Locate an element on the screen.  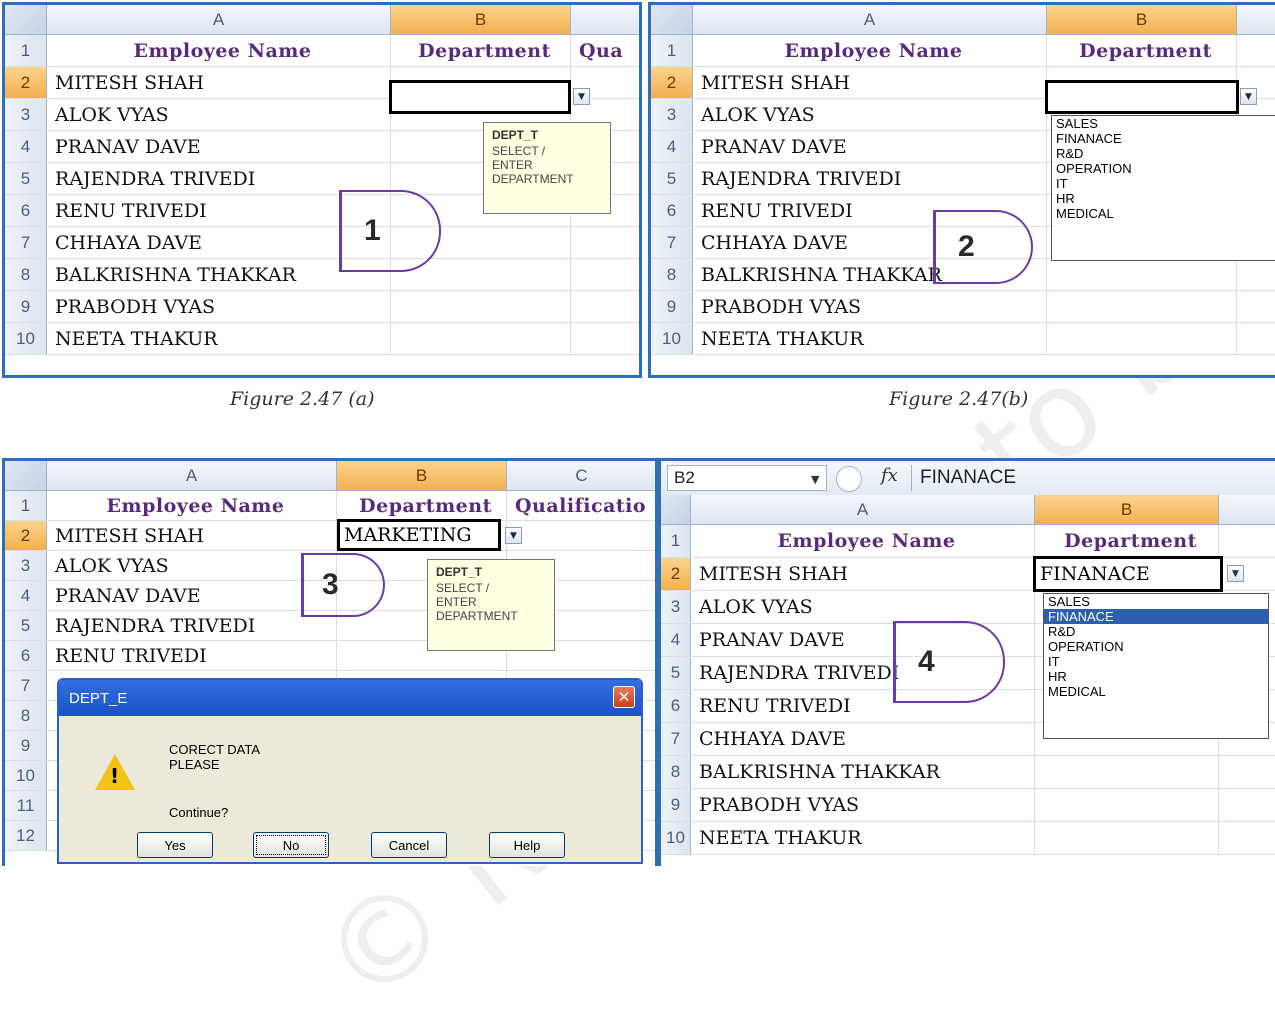
active-cell-b2: FINANACE is located at coordinates (1128, 574).